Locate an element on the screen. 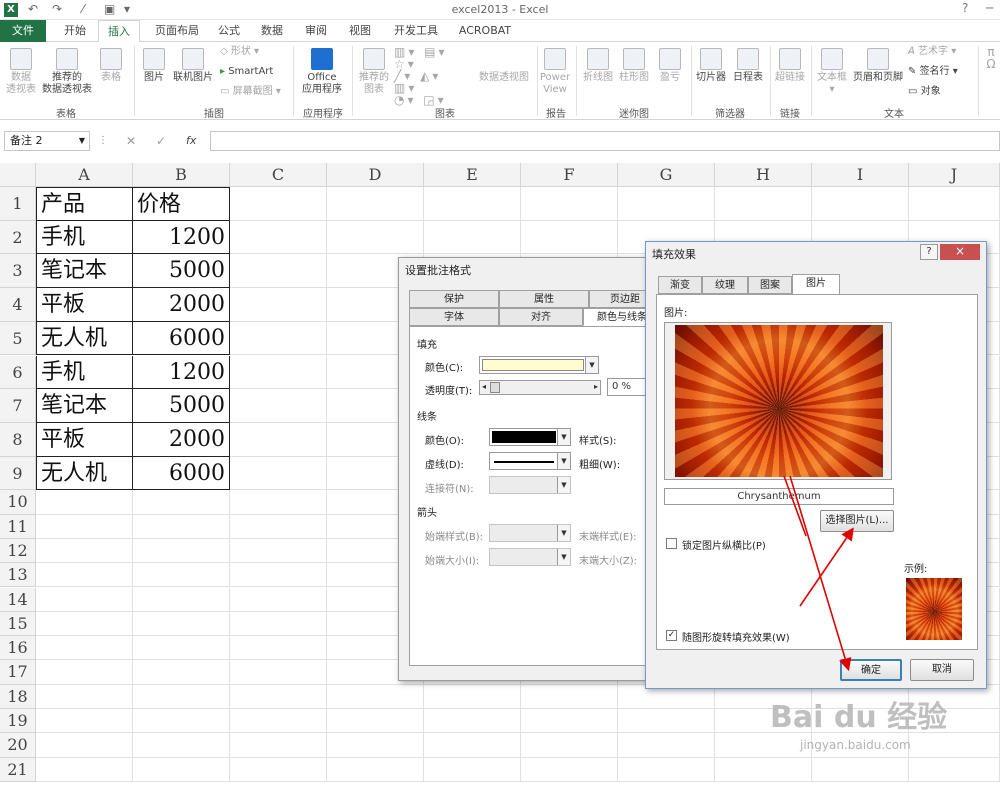 The height and width of the screenshot is (785, 1000). cell: 无人机 is located at coordinates (84, 473).